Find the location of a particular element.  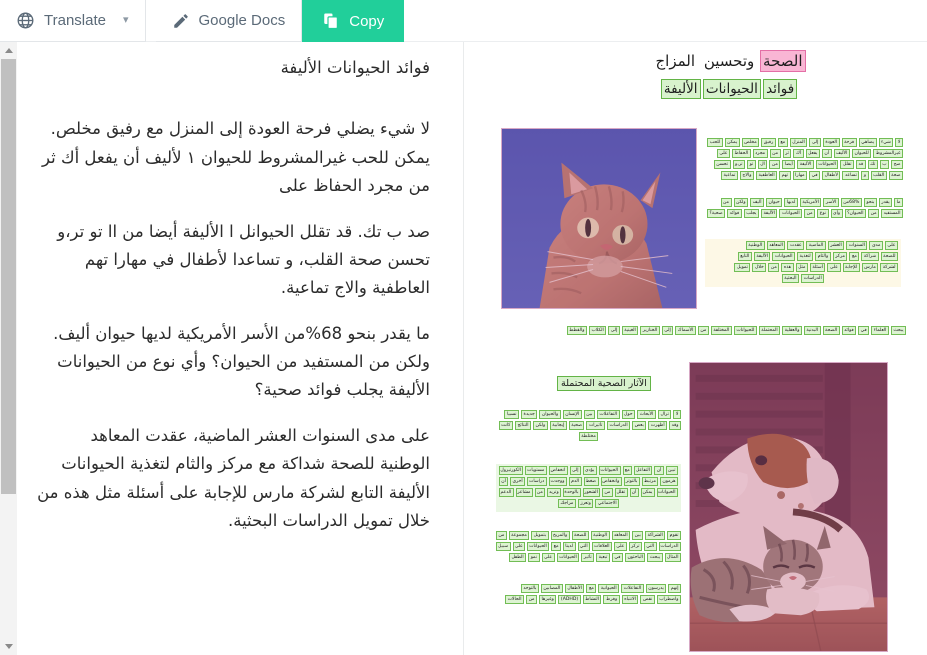

ocr-word: تك is located at coordinates (872, 164).